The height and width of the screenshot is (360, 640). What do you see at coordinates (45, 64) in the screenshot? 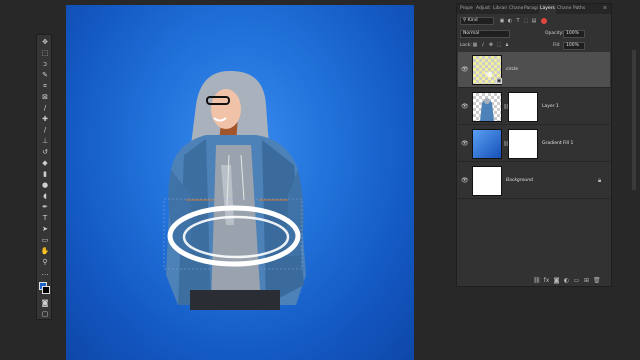
I see `lasso-tool-icon: ↄ` at bounding box center [45, 64].